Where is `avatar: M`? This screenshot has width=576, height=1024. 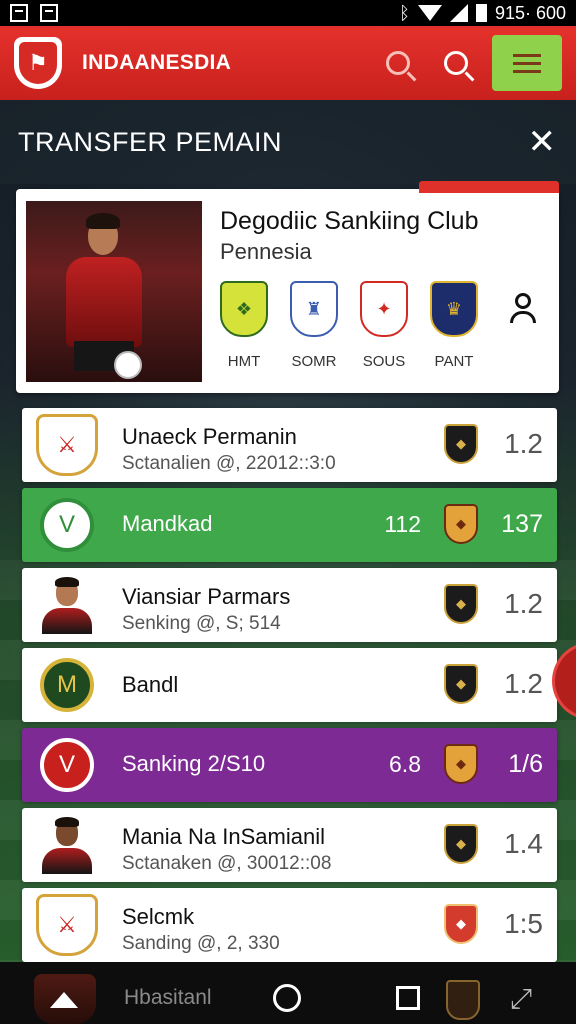
avatar: M is located at coordinates (67, 685).